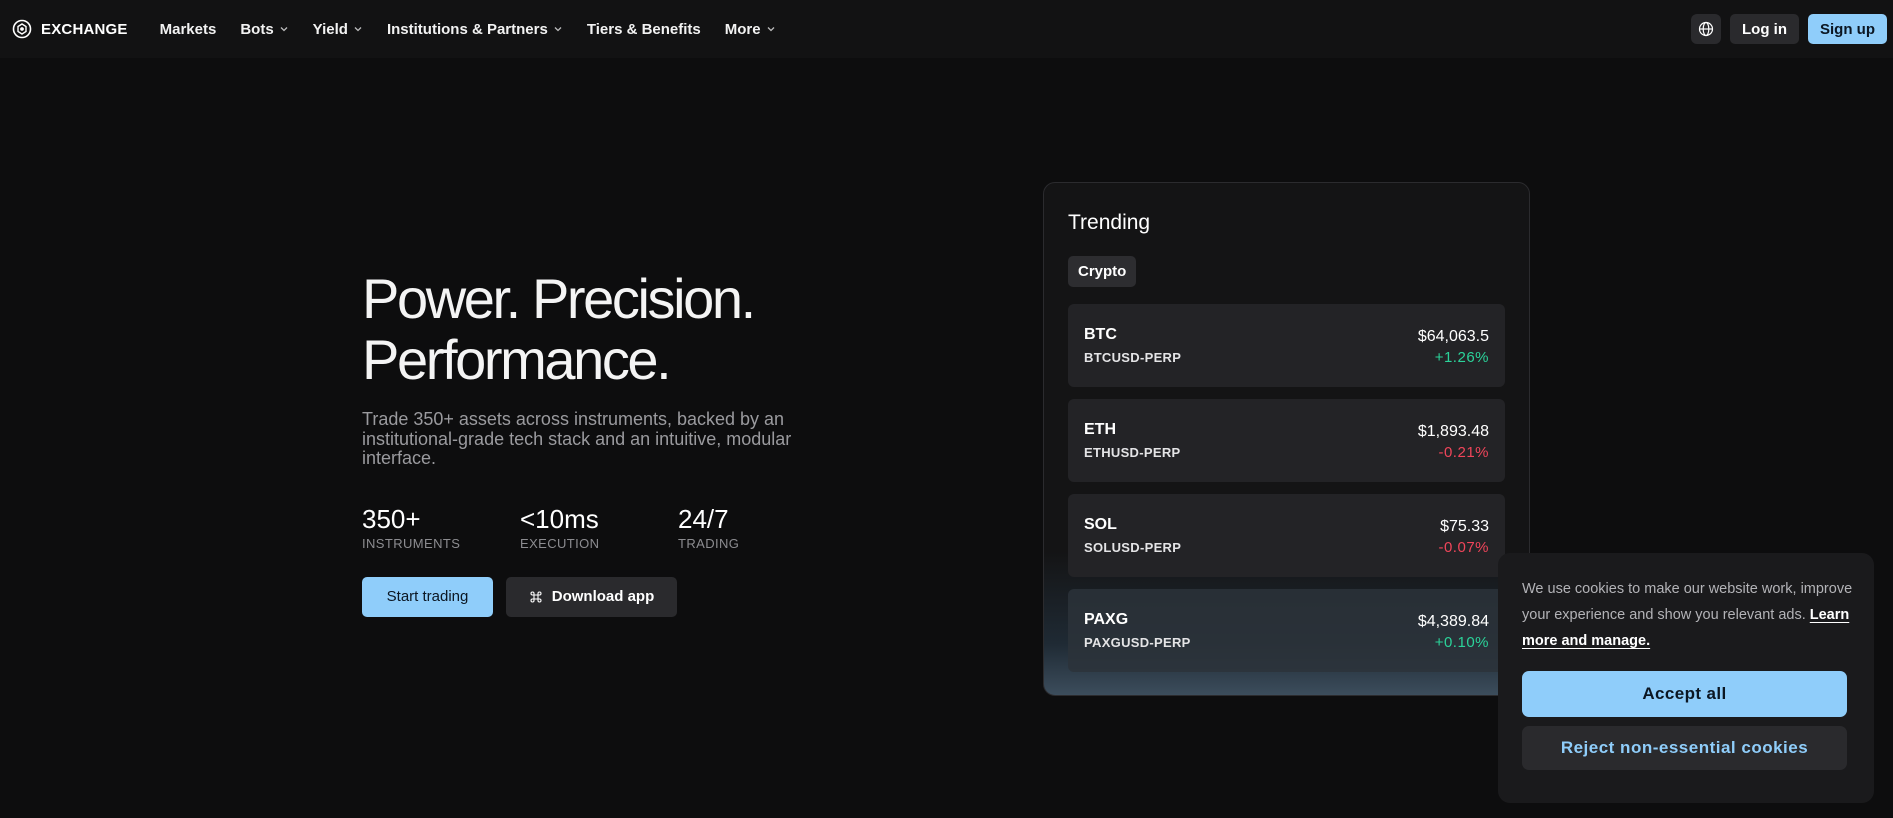 The image size is (1893, 818). What do you see at coordinates (709, 543) in the screenshot?
I see `stat-label: TRADING` at bounding box center [709, 543].